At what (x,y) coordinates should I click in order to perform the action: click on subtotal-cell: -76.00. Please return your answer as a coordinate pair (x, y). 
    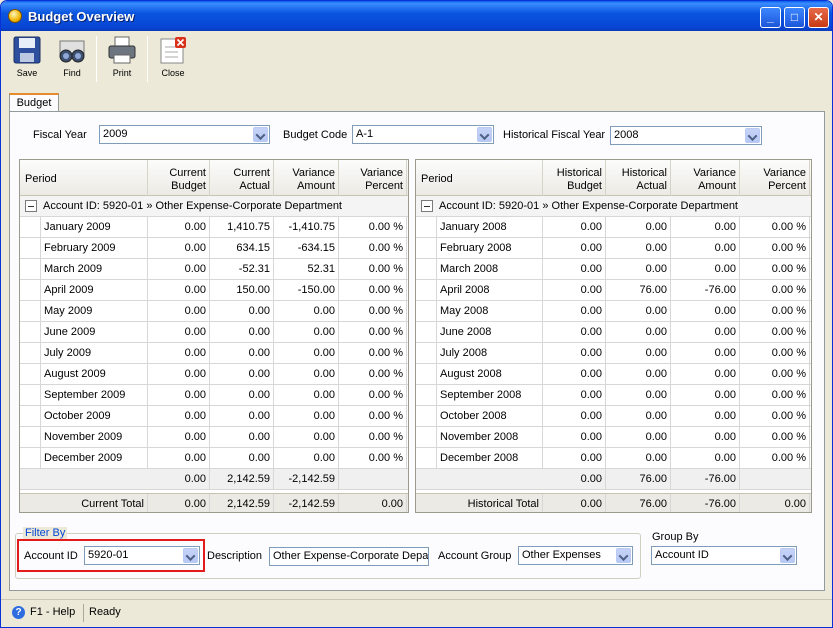
    Looking at the image, I should click on (705, 479).